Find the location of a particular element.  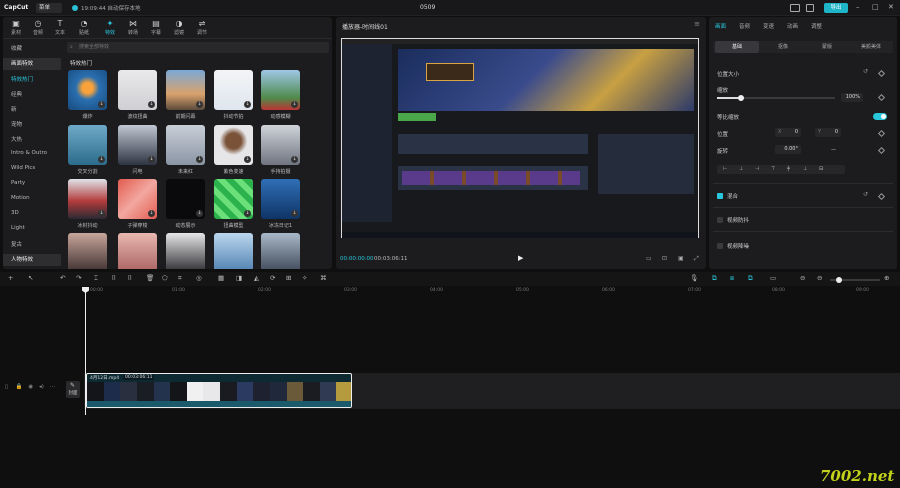

tab-sticker: ◔ 贴纸 is located at coordinates (84, 27).